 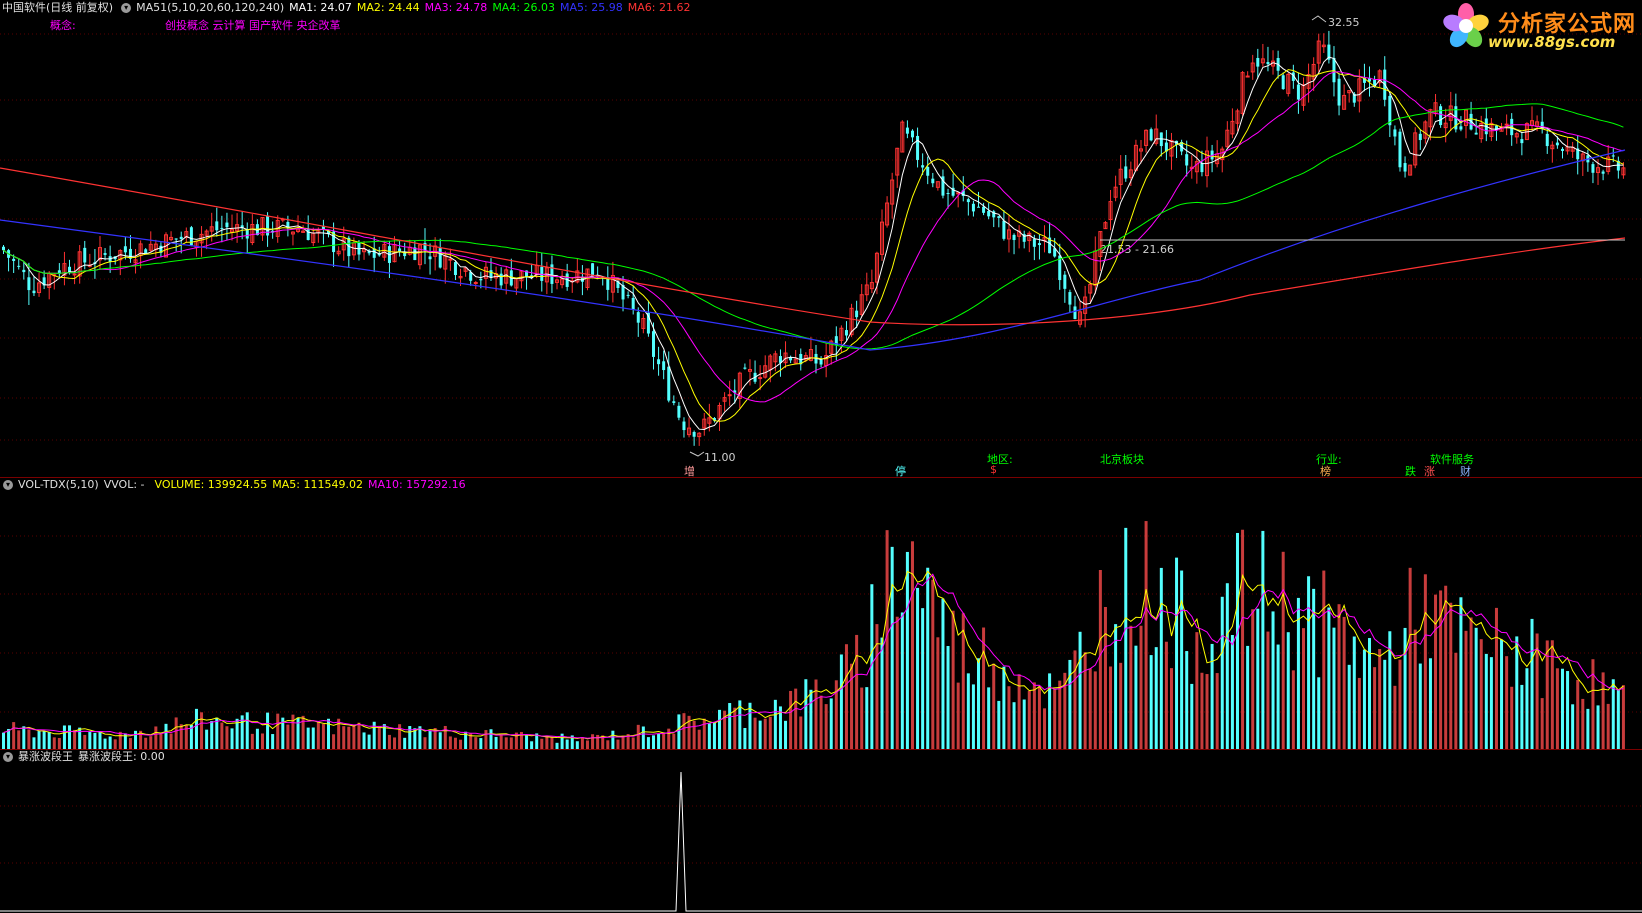 What do you see at coordinates (697, 454) in the screenshot?
I see `low-marker` at bounding box center [697, 454].